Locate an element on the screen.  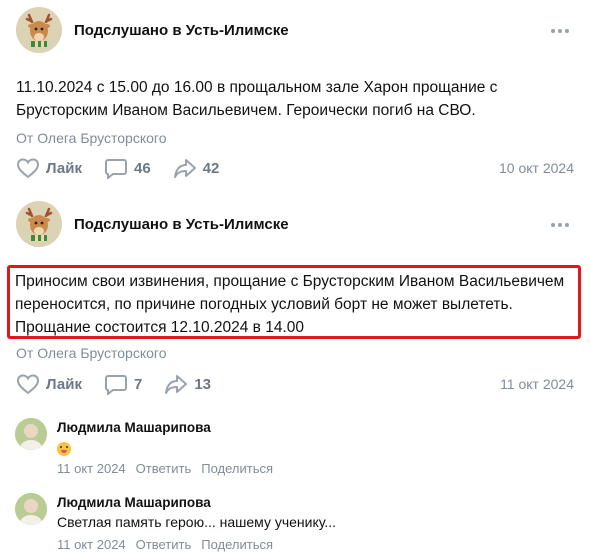
shares-count: 42 is located at coordinates (211, 168).